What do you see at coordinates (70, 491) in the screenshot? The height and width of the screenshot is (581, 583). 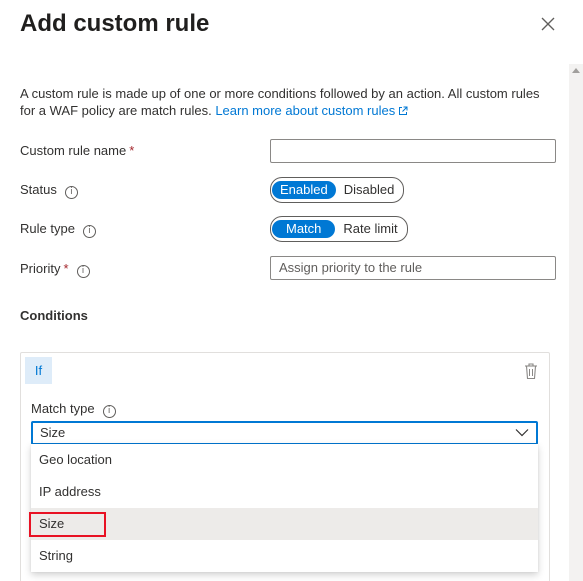 I see `dropdown-option-label: IP address` at bounding box center [70, 491].